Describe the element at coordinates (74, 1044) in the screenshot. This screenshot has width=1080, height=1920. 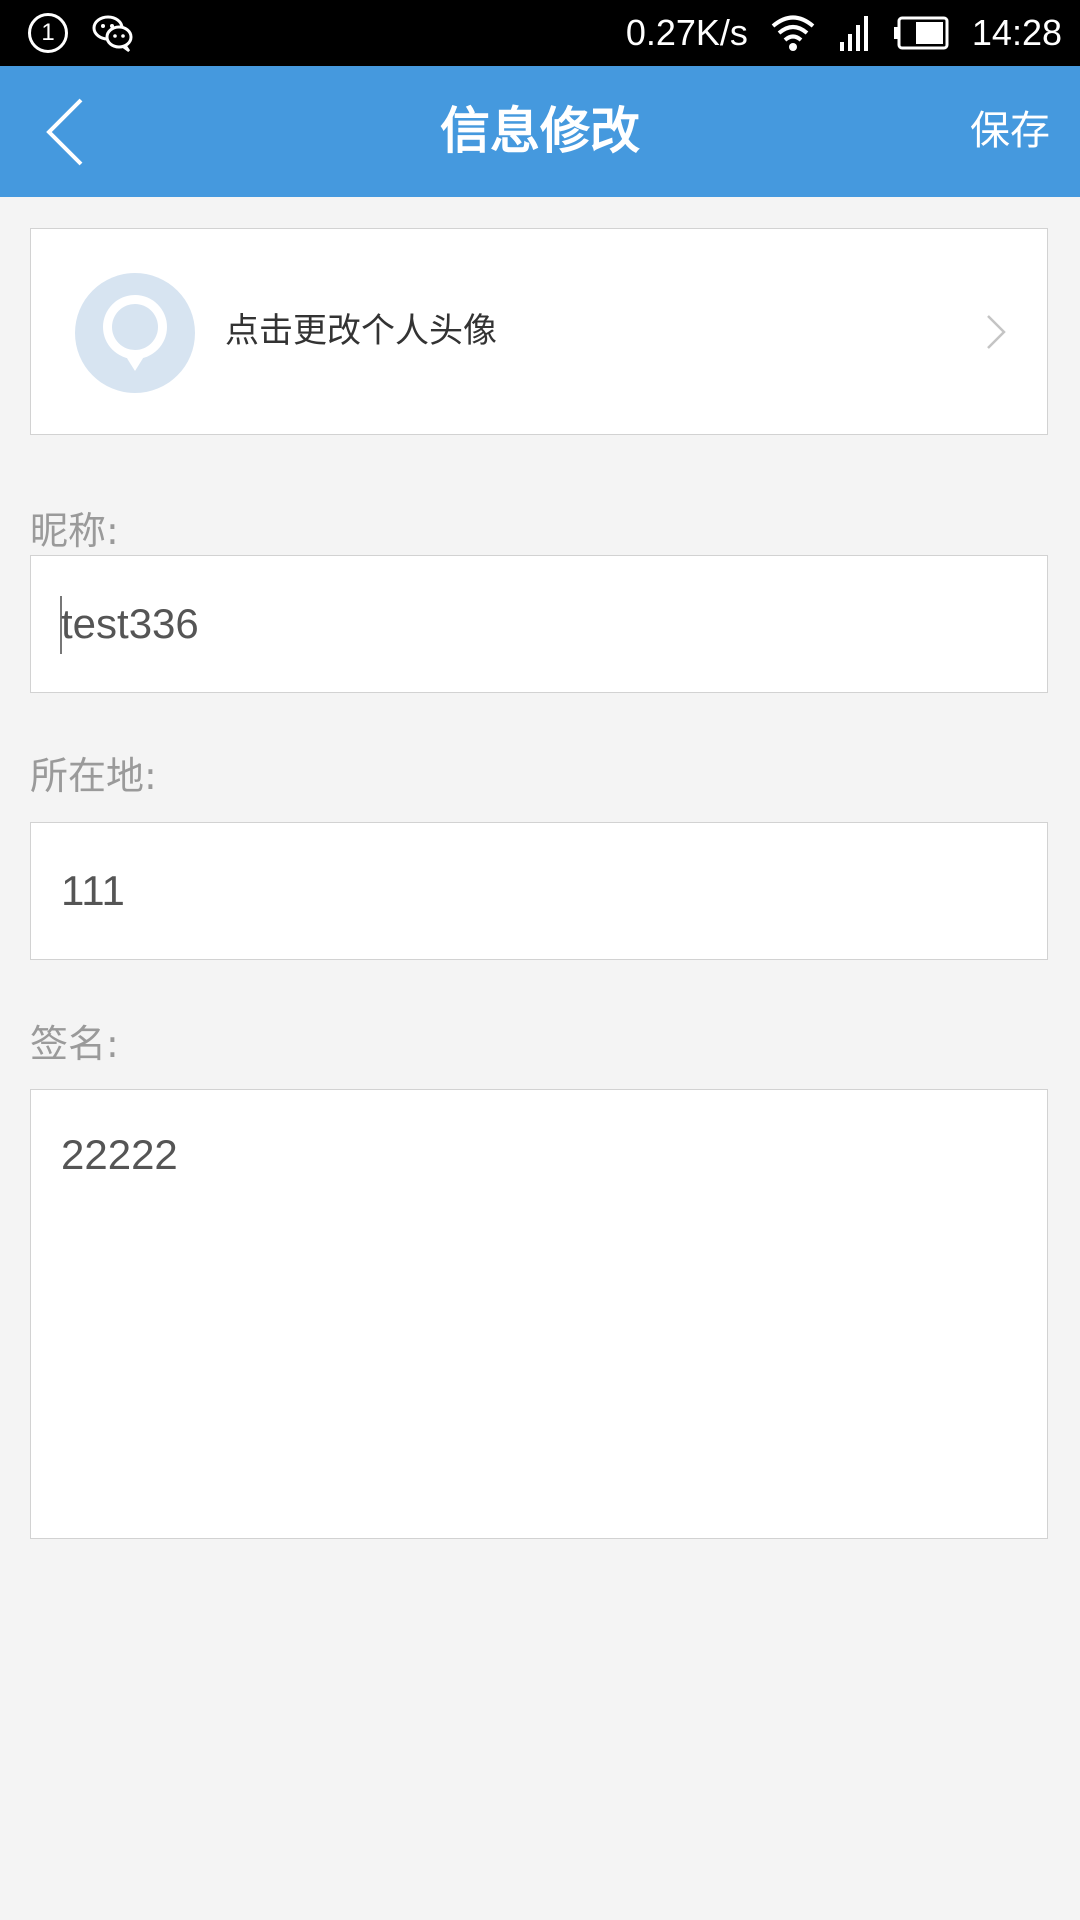
I see `signature-label: 签名:` at that location.